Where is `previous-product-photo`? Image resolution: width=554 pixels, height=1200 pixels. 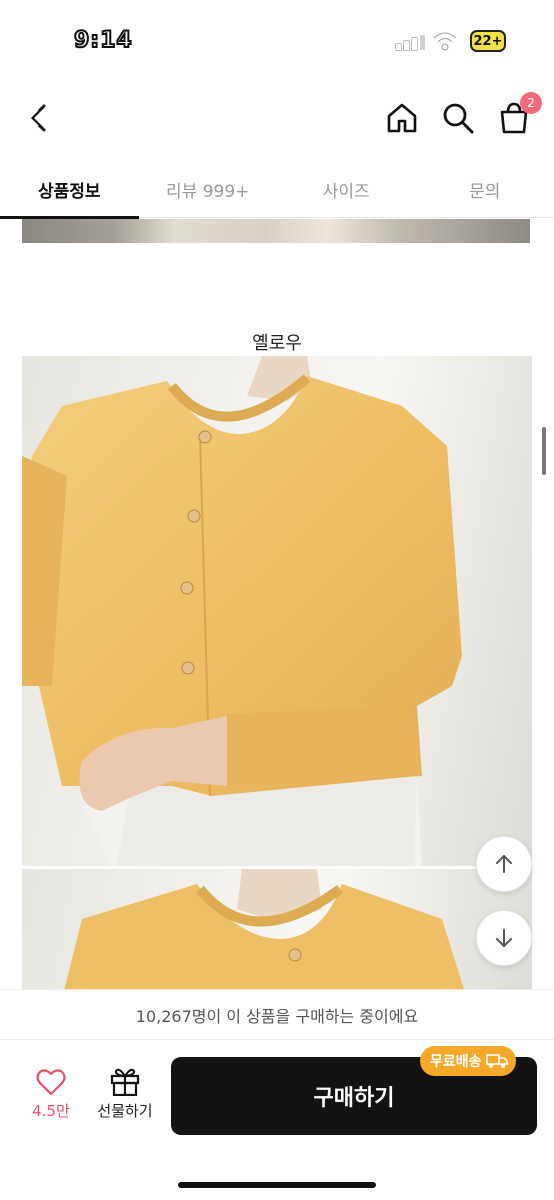
previous-product-photo is located at coordinates (276, 231).